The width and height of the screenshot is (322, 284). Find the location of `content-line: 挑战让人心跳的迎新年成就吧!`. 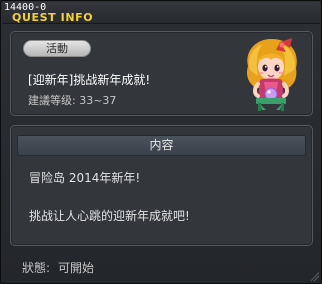

content-line: 挑战让人心跳的迎新年成就吧! is located at coordinates (109, 216).